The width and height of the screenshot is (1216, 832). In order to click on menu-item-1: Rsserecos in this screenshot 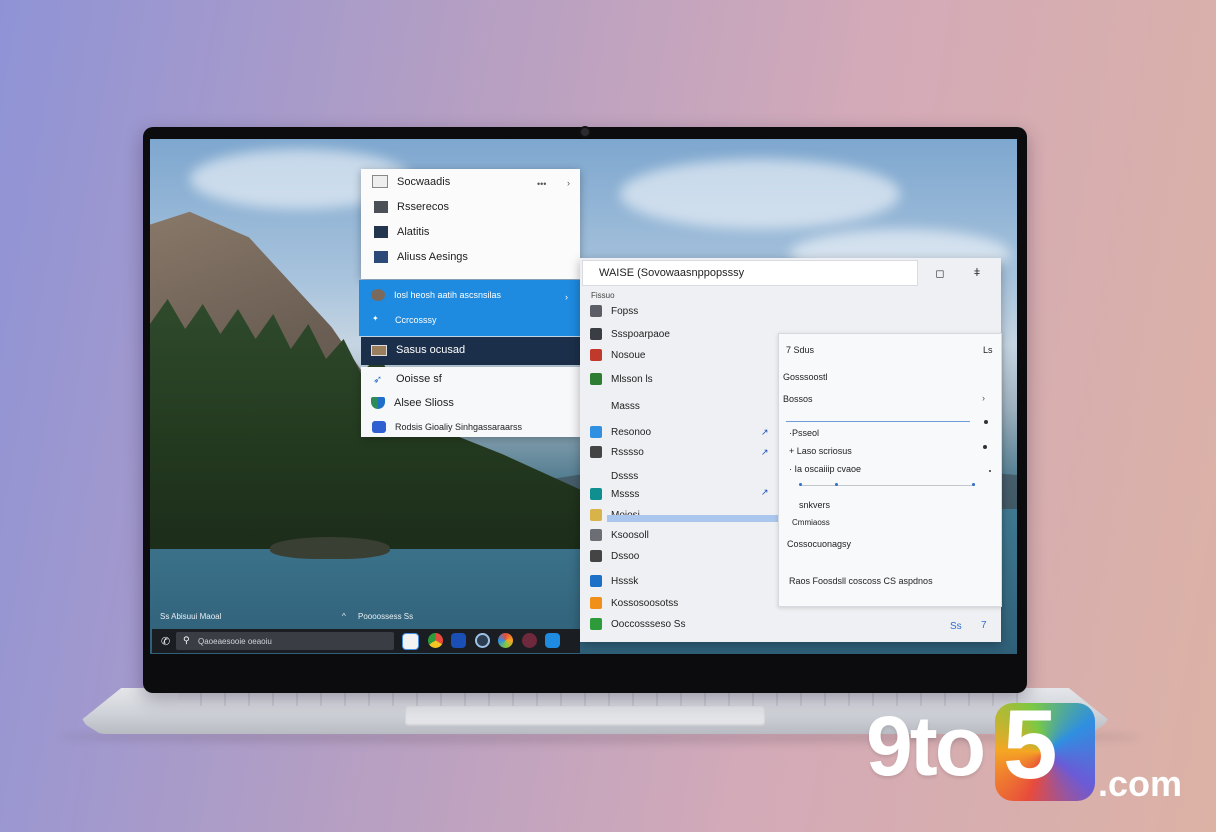, I will do `click(411, 207)`.